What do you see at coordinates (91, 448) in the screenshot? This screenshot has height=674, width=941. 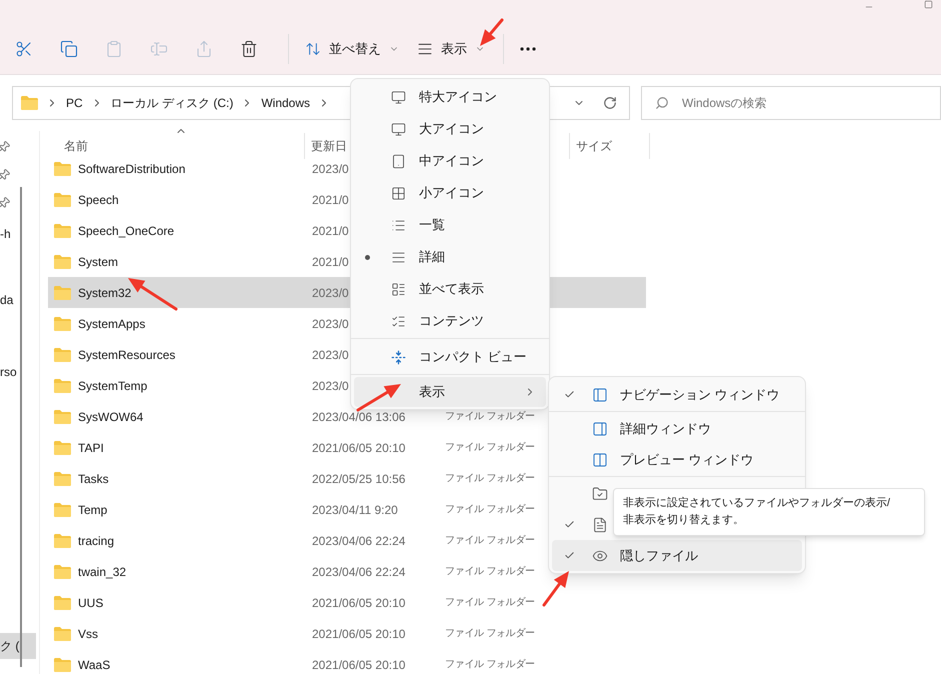 I see `file-name: TAPI` at bounding box center [91, 448].